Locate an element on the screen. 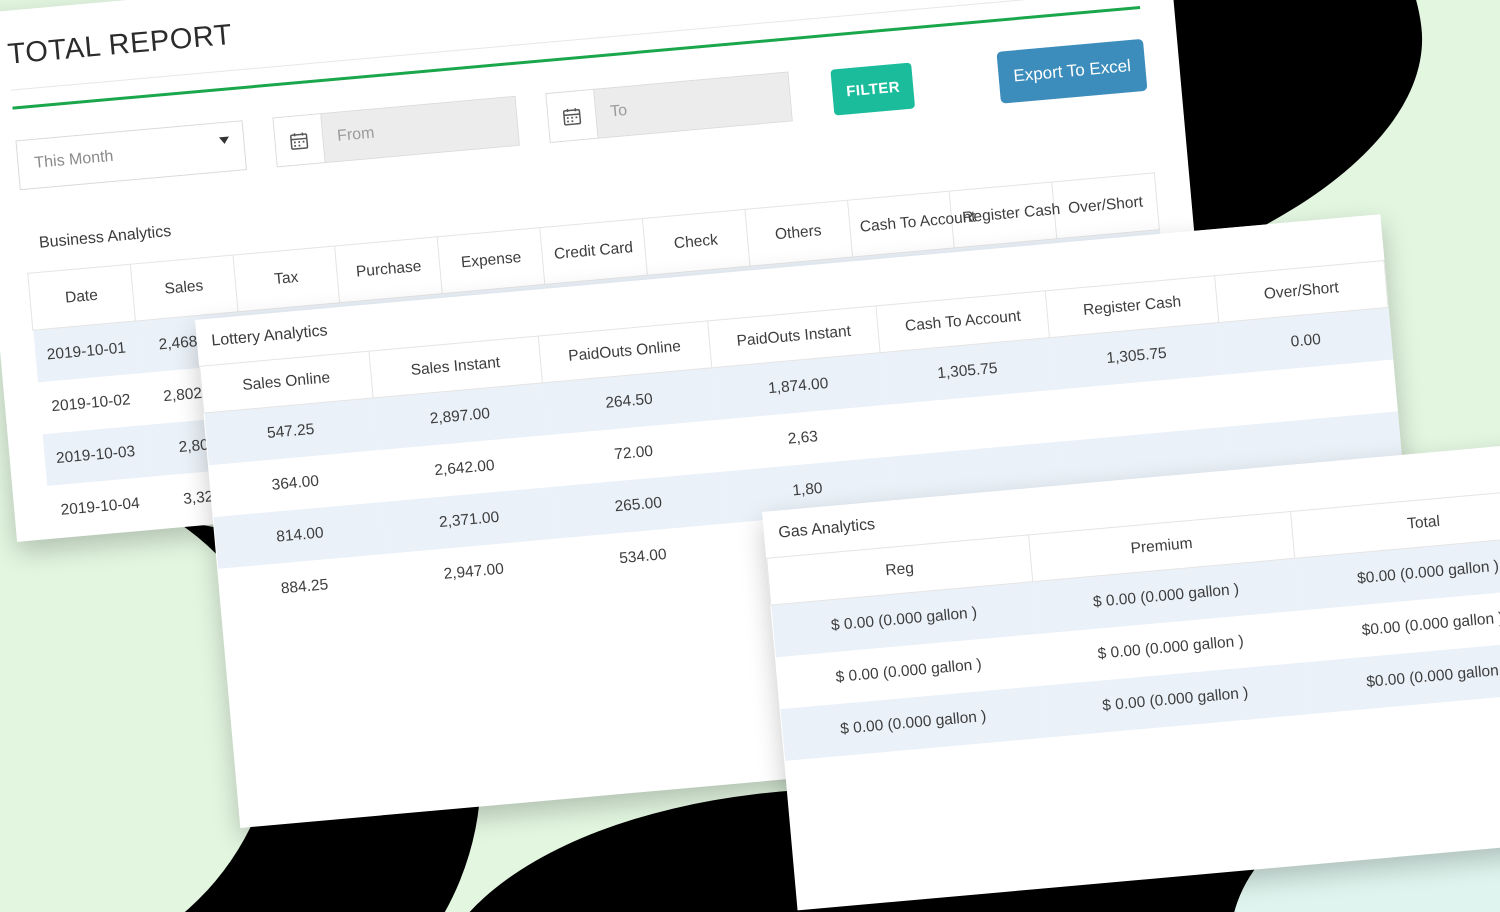 The image size is (1500, 912). export-to-excel-button: Export To Excel is located at coordinates (1072, 71).